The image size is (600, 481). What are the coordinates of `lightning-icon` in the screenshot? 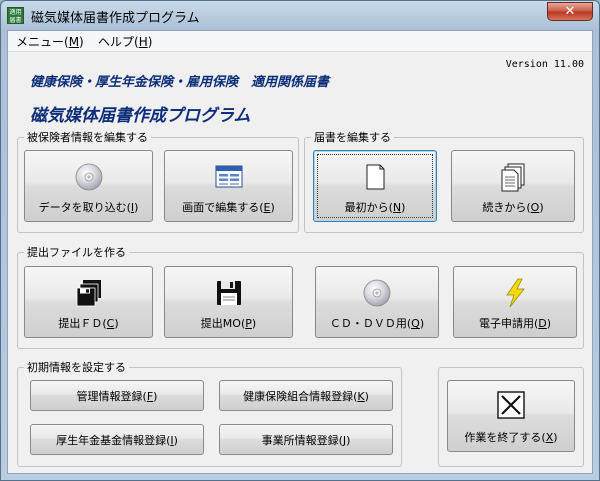 It's located at (515, 293).